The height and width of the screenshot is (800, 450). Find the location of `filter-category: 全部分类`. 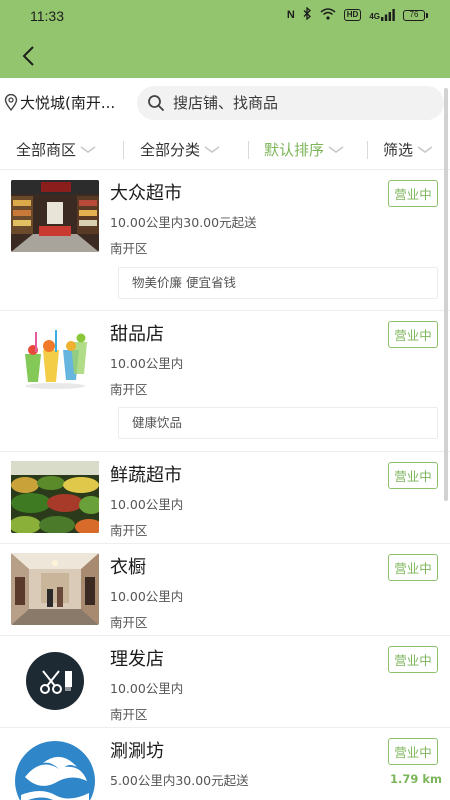

filter-category: 全部分类 is located at coordinates (180, 149).